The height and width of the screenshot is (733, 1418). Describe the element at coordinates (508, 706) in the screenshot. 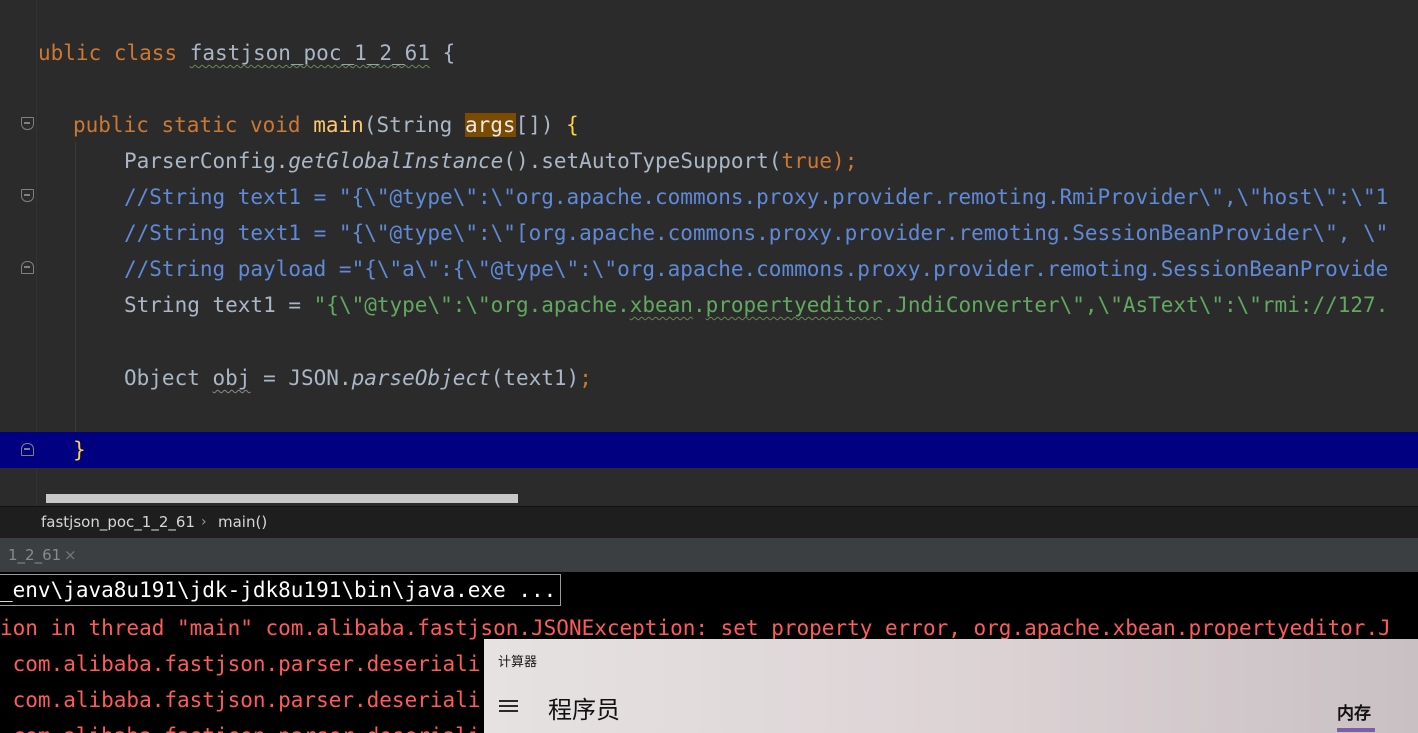

I see `hamburger-menu-icon` at that location.